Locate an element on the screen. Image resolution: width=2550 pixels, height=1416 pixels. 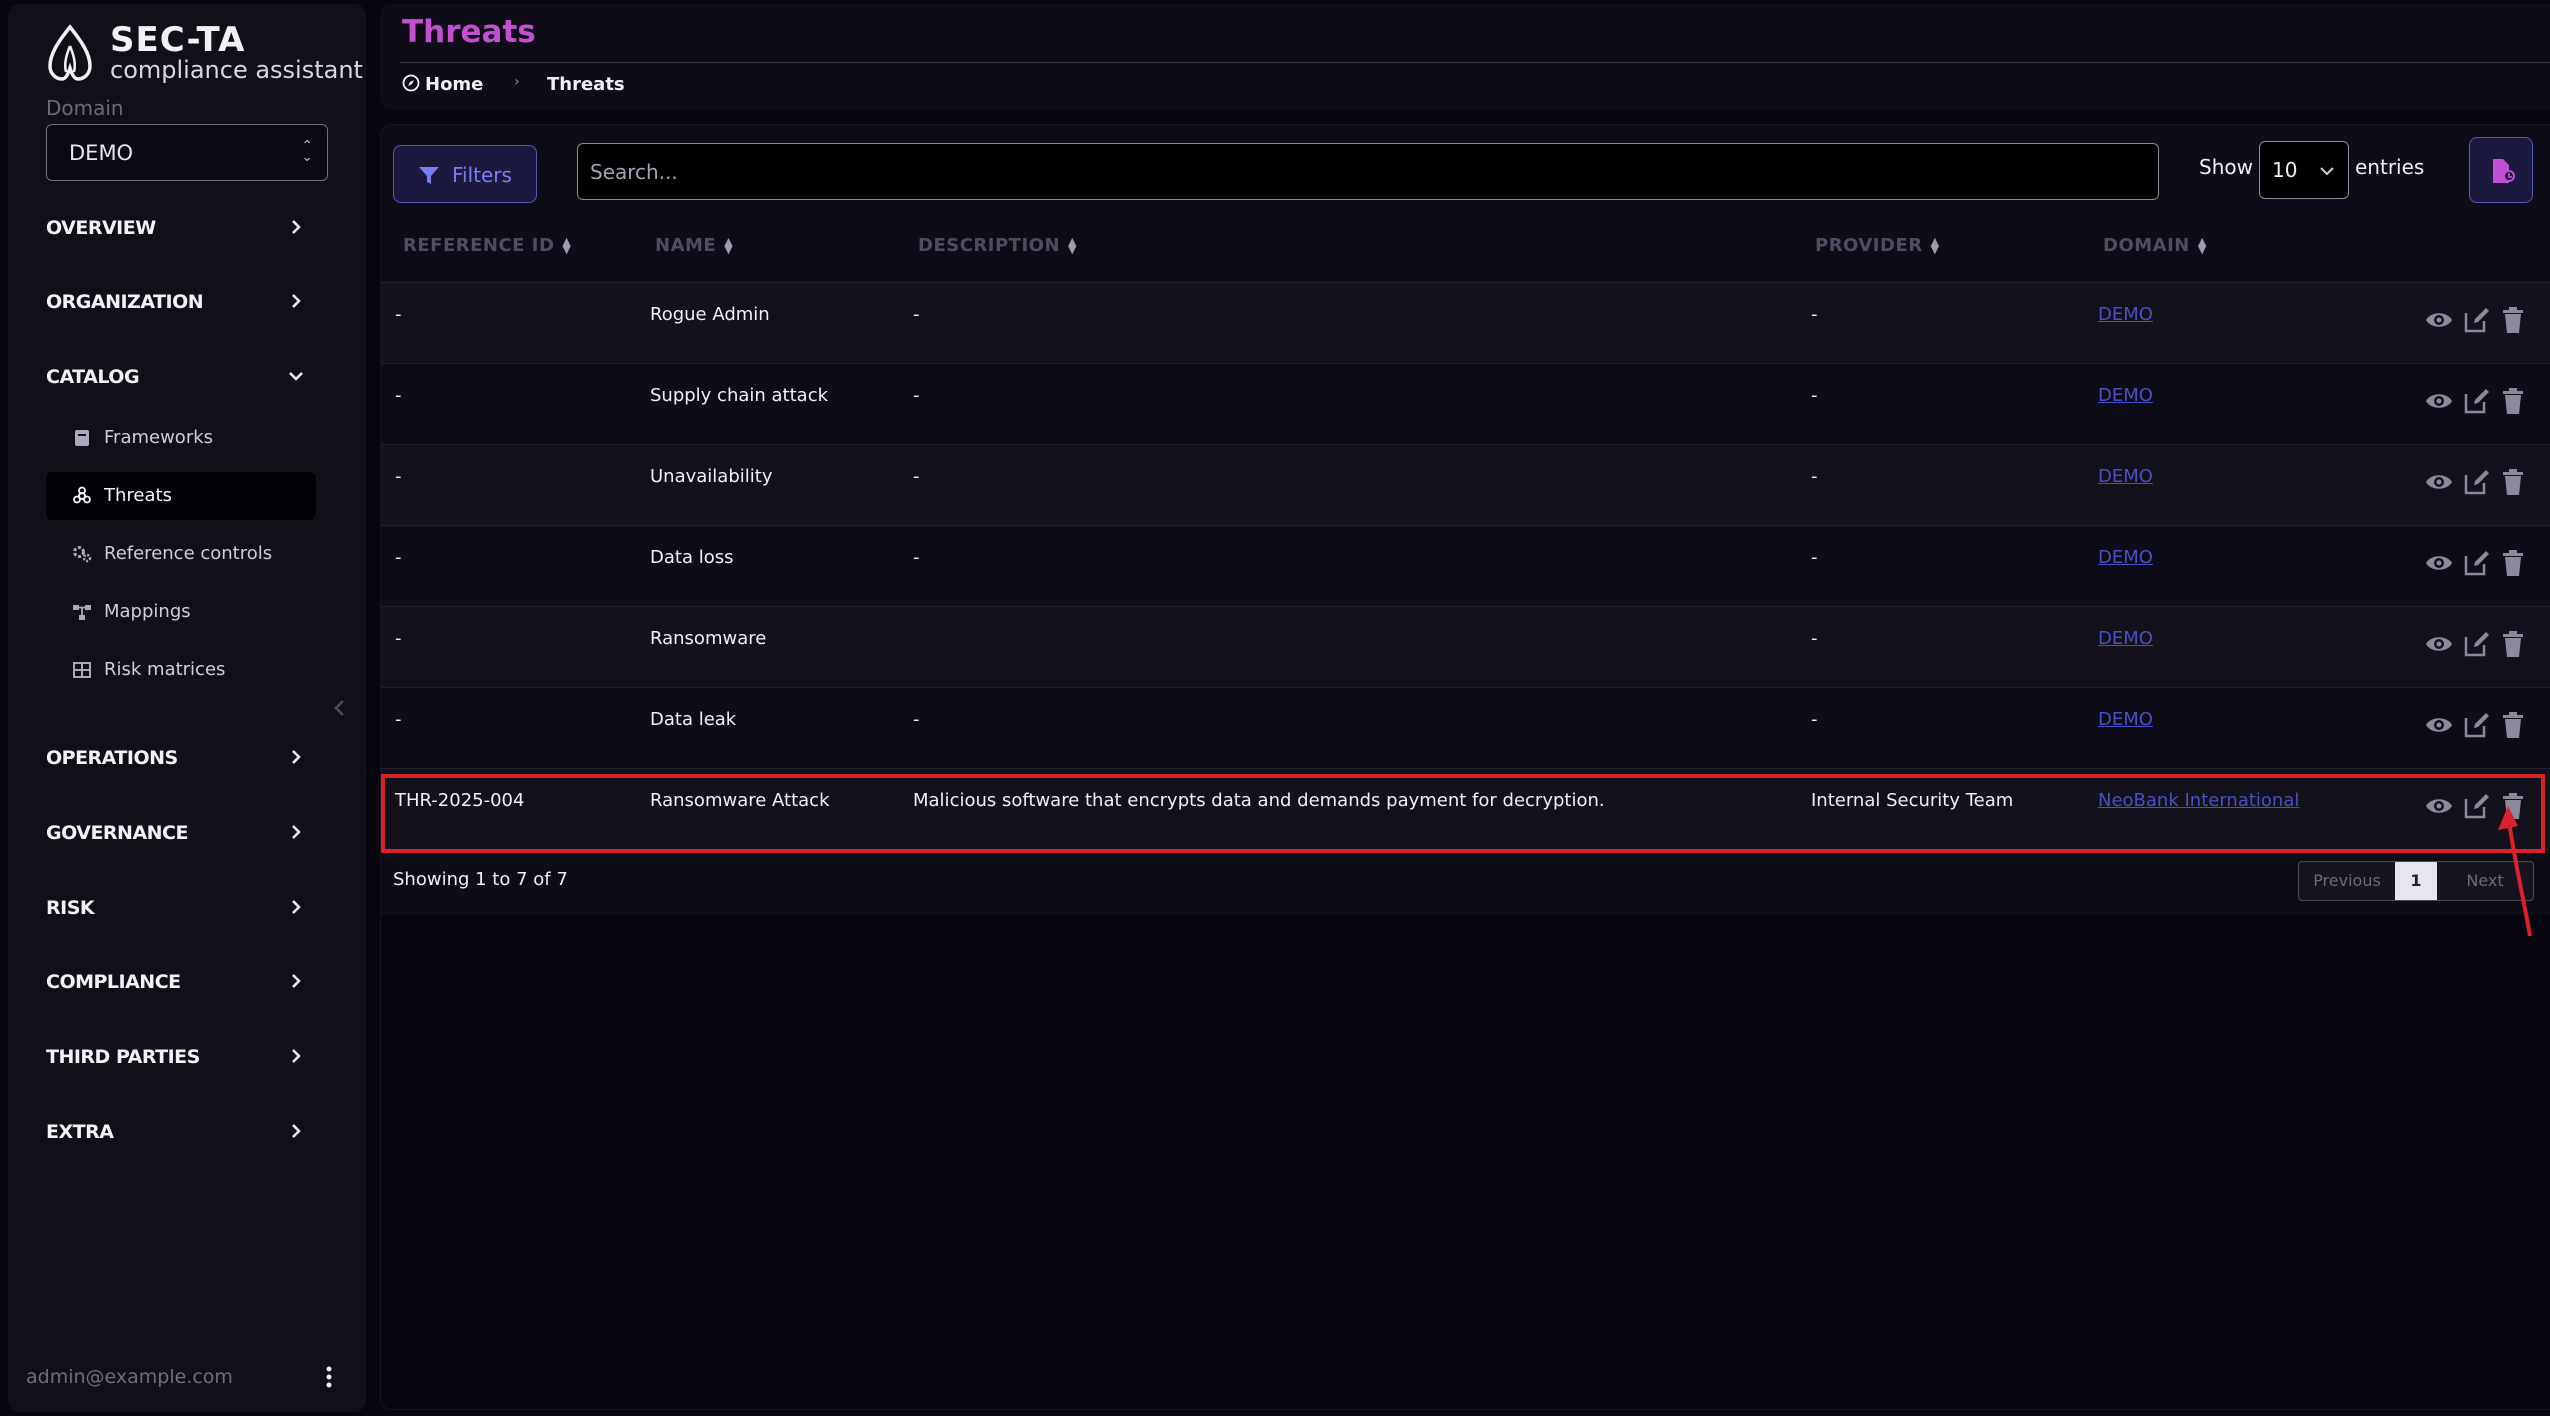
logo-icon is located at coordinates (70, 52).